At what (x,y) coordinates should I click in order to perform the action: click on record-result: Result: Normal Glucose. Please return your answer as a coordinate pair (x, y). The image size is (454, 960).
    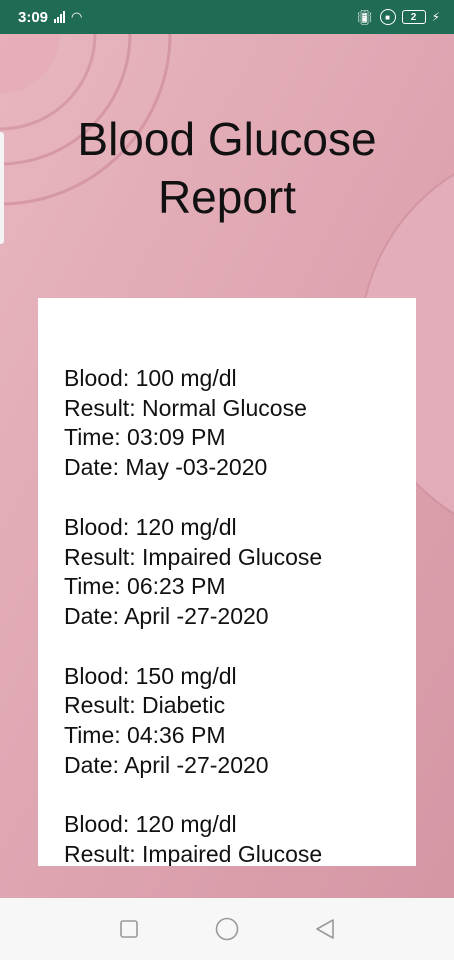
    Looking at the image, I should click on (185, 407).